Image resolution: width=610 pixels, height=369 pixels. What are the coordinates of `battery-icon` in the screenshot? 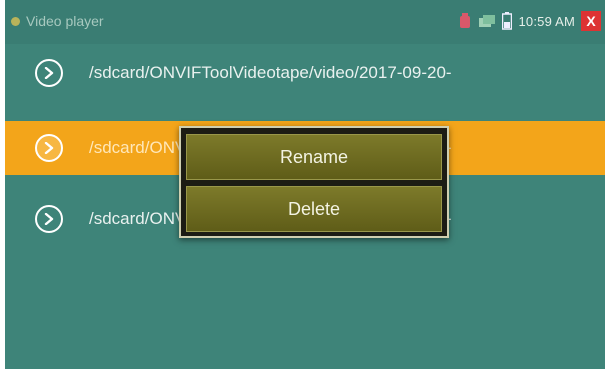 It's located at (507, 21).